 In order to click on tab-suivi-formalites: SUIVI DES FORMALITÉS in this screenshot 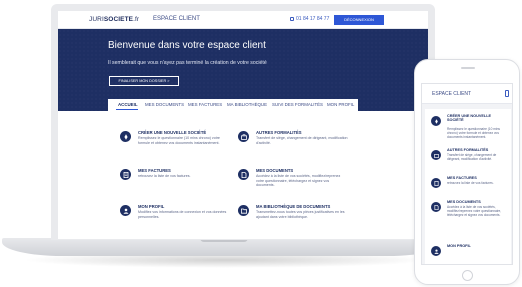, I will do `click(297, 104)`.